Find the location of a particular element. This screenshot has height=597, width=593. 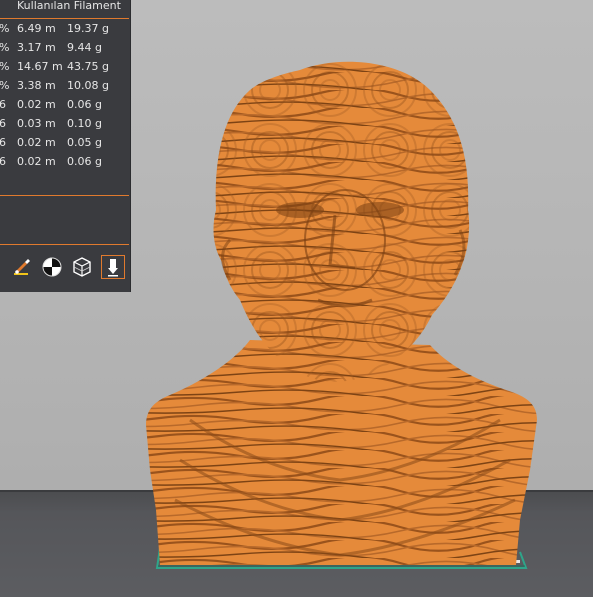

right-eye is located at coordinates (380, 210).